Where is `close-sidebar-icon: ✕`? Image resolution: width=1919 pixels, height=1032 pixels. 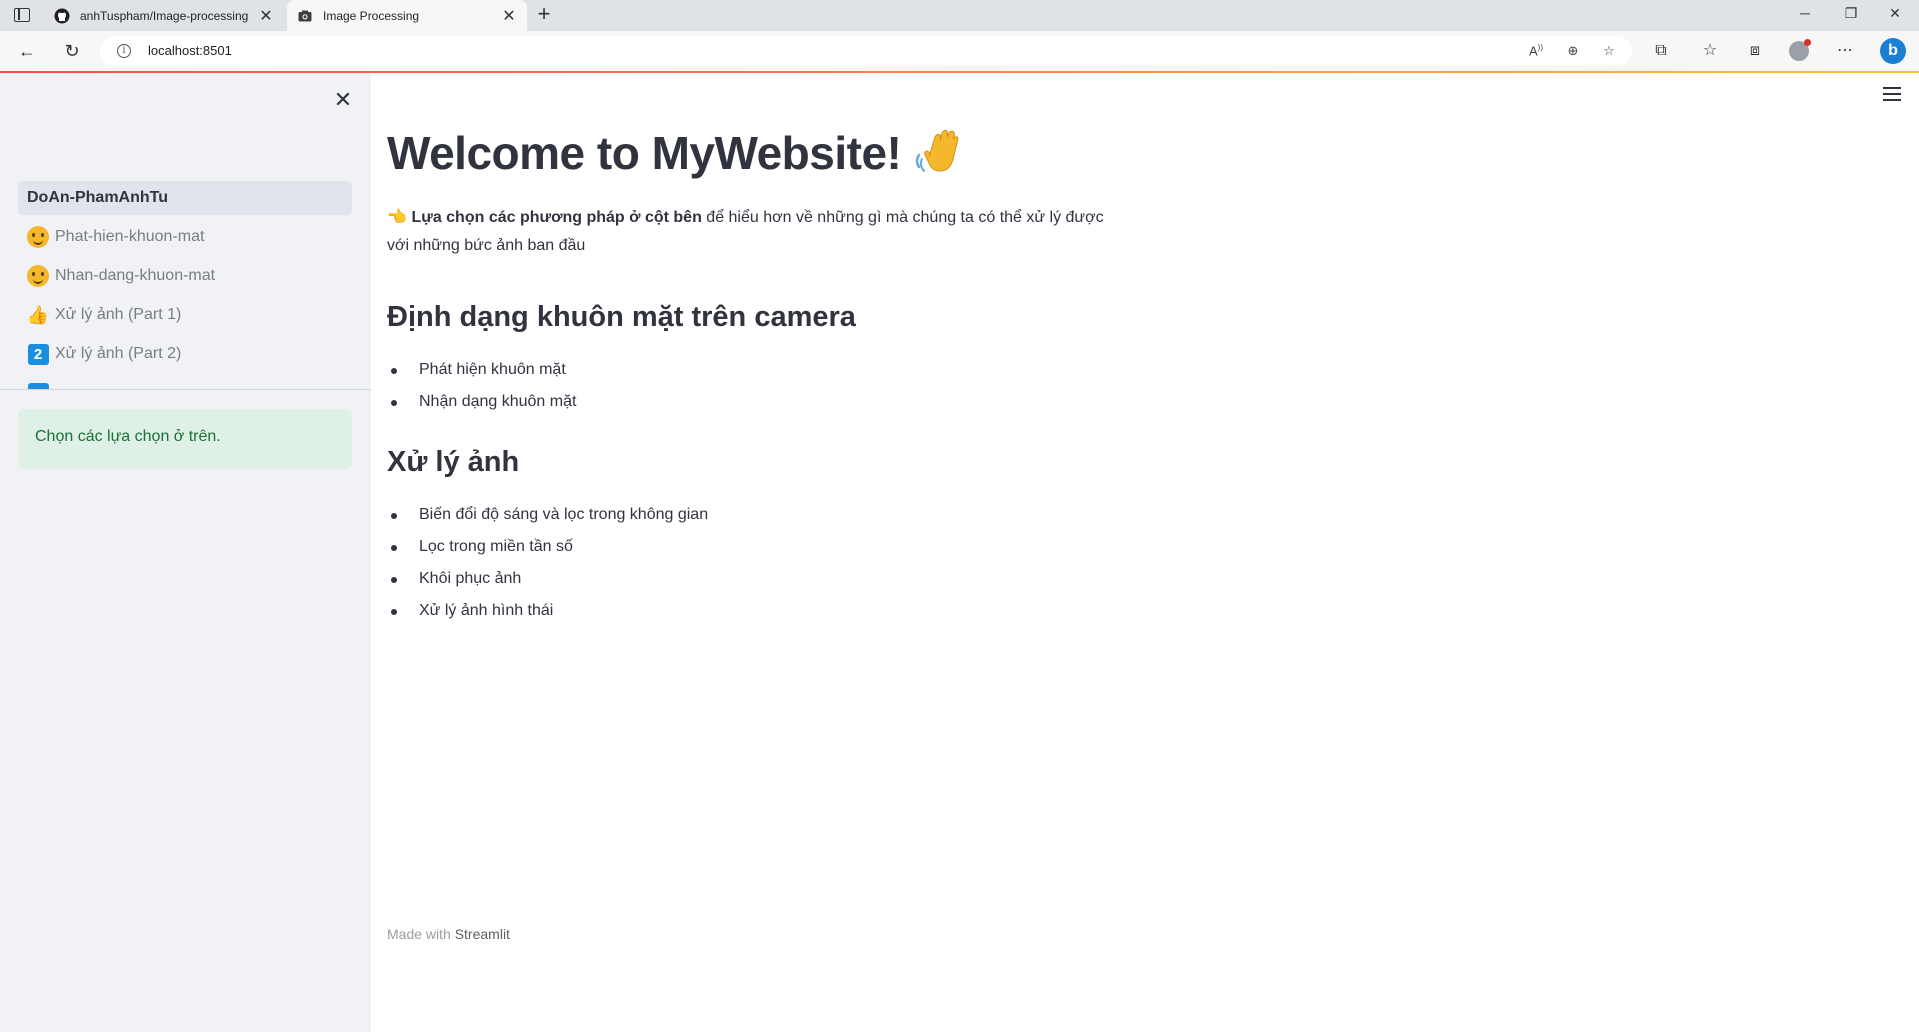
close-sidebar-icon: ✕ is located at coordinates (343, 100).